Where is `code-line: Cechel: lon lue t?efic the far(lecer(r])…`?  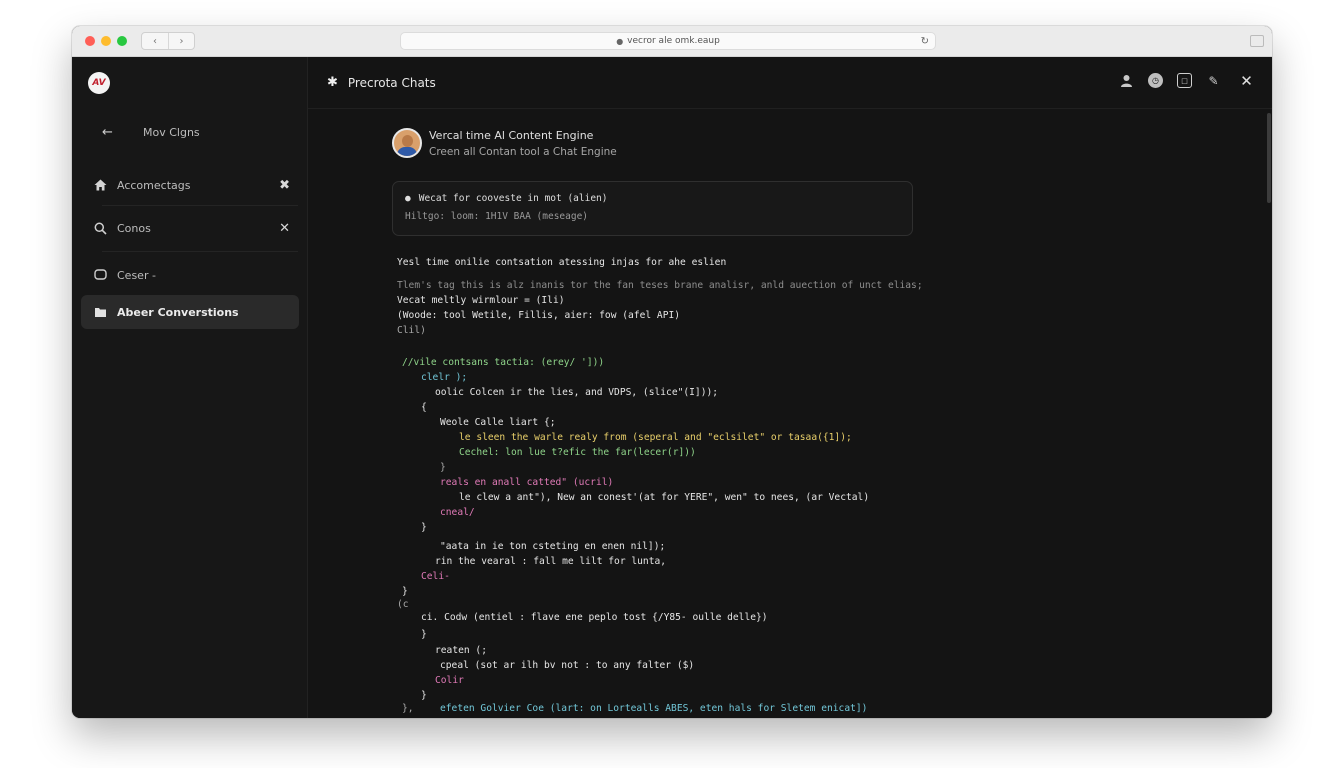 code-line: Cechel: lon lue t?efic the far(lecer(r])… is located at coordinates (577, 452).